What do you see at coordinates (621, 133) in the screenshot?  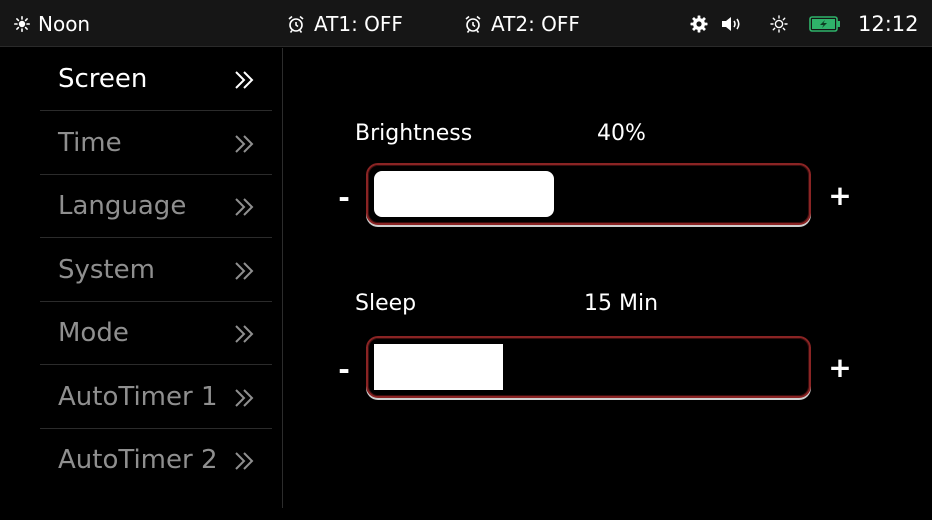 I see `brightness-value: 40%` at bounding box center [621, 133].